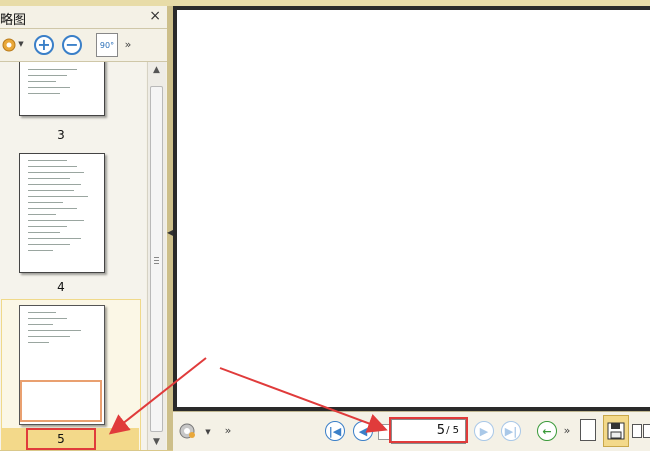 This screenshot has width=650, height=451. What do you see at coordinates (335, 431) in the screenshot?
I see `first-page-icon: |◀` at bounding box center [335, 431].